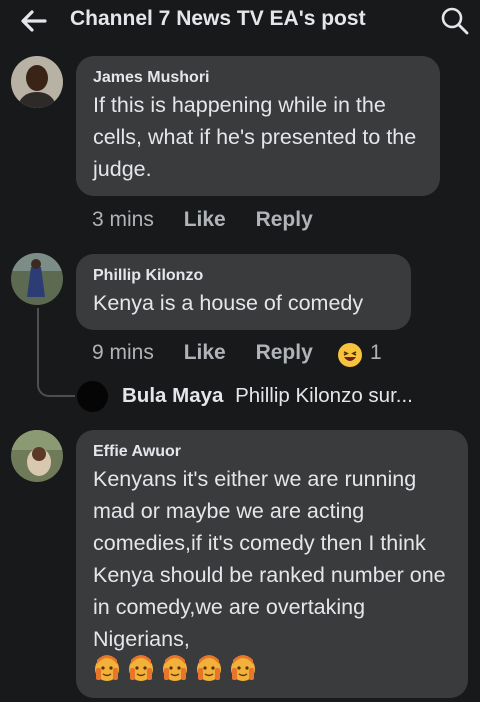 The image size is (480, 702). I want to click on laughing-emoji-icon, so click(350, 355).